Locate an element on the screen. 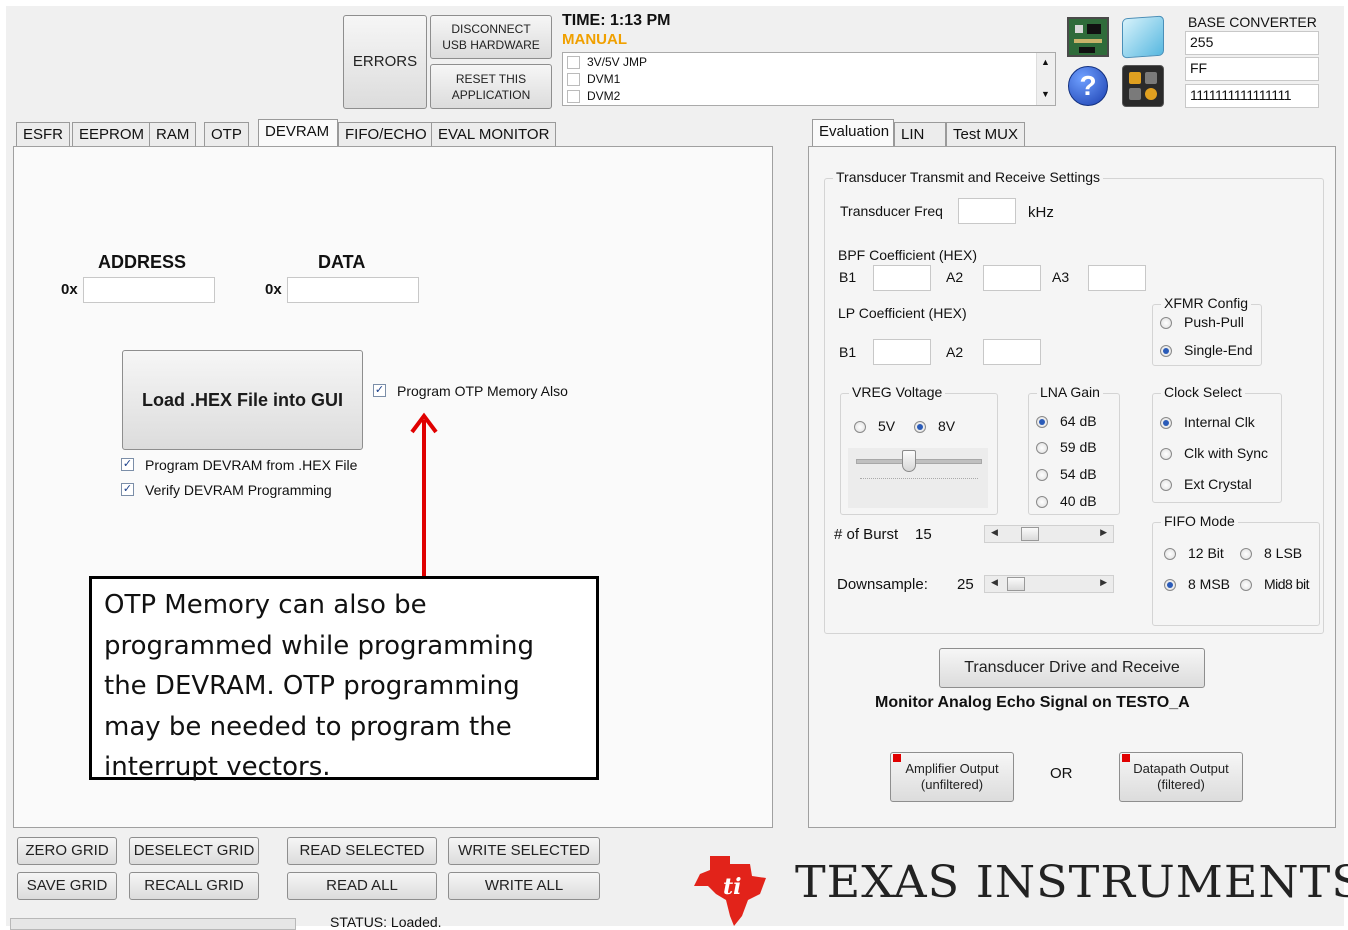 The height and width of the screenshot is (930, 1348). hardware-checklist: 3V/5V JMP DVM1 DVM2 ▲ ▼ is located at coordinates (809, 79).